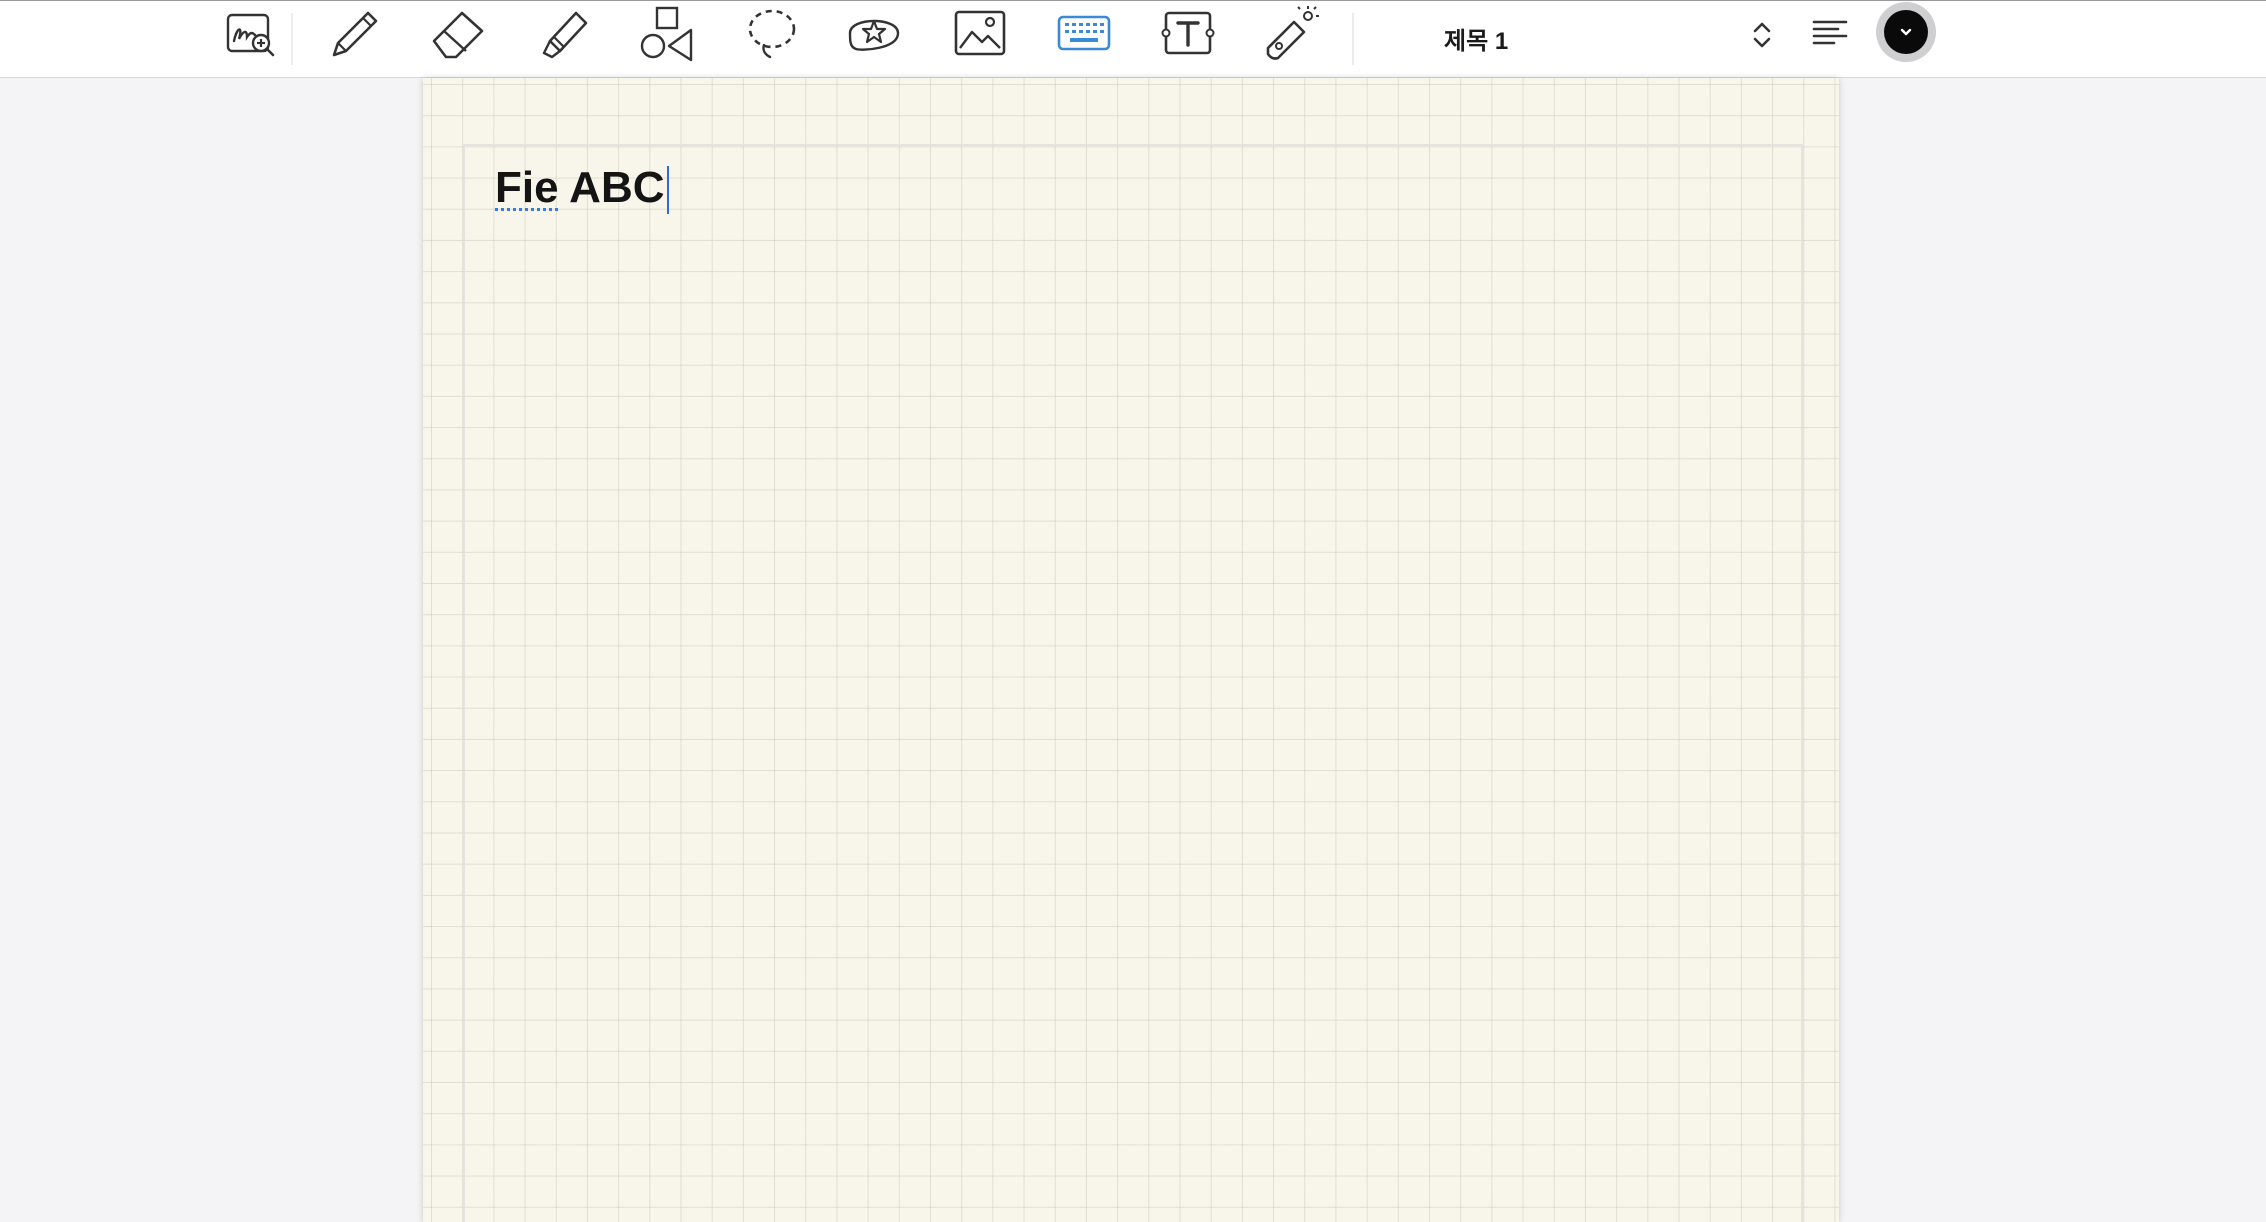 Image resolution: width=2266 pixels, height=1222 pixels. I want to click on toolbar: 제목 1, so click(1133, 39).